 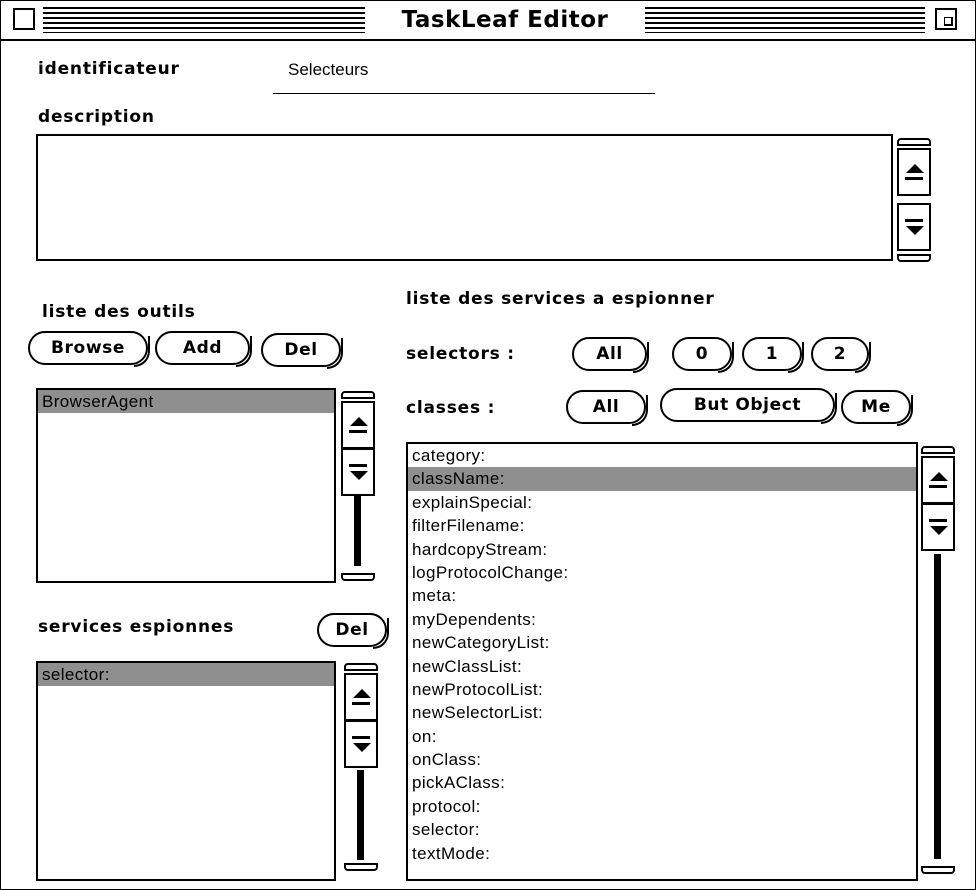 I want to click on spied-services-listbox: selector:, so click(x=186, y=771).